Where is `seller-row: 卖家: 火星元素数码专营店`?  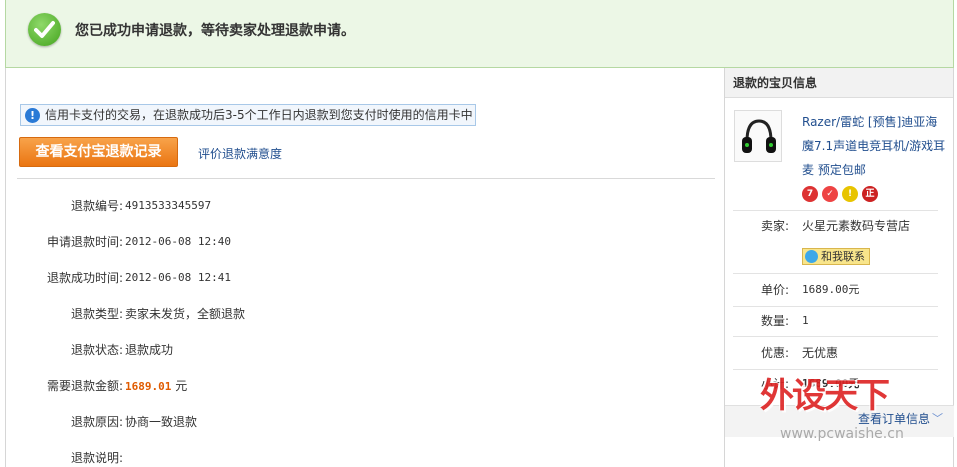
seller-row: 卖家: 火星元素数码专营店 is located at coordinates (839, 226).